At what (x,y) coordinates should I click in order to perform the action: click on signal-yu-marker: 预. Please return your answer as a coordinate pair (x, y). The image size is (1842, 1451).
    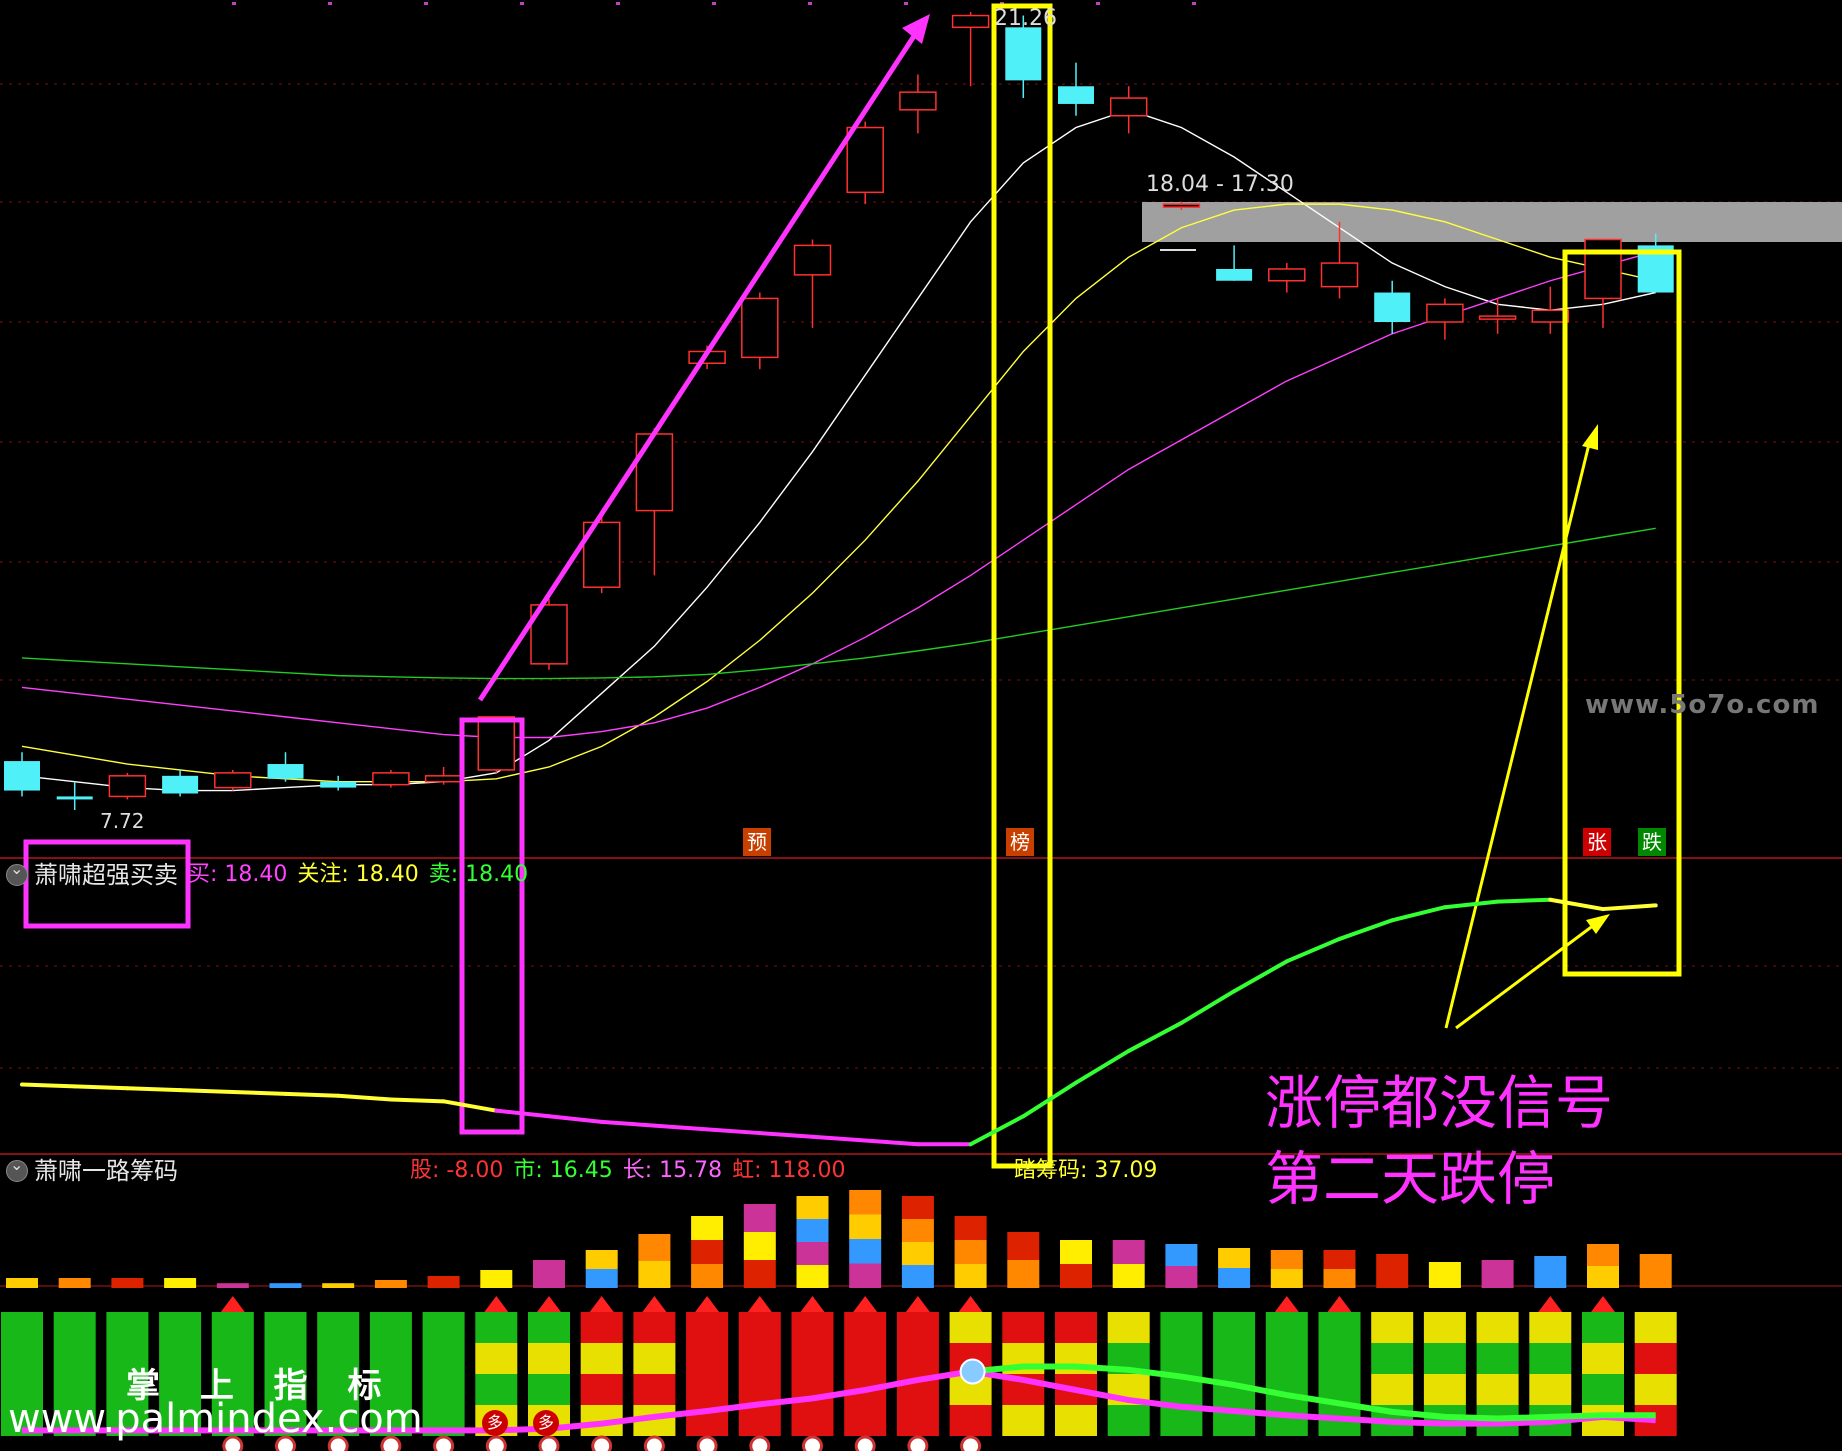
    Looking at the image, I should click on (757, 842).